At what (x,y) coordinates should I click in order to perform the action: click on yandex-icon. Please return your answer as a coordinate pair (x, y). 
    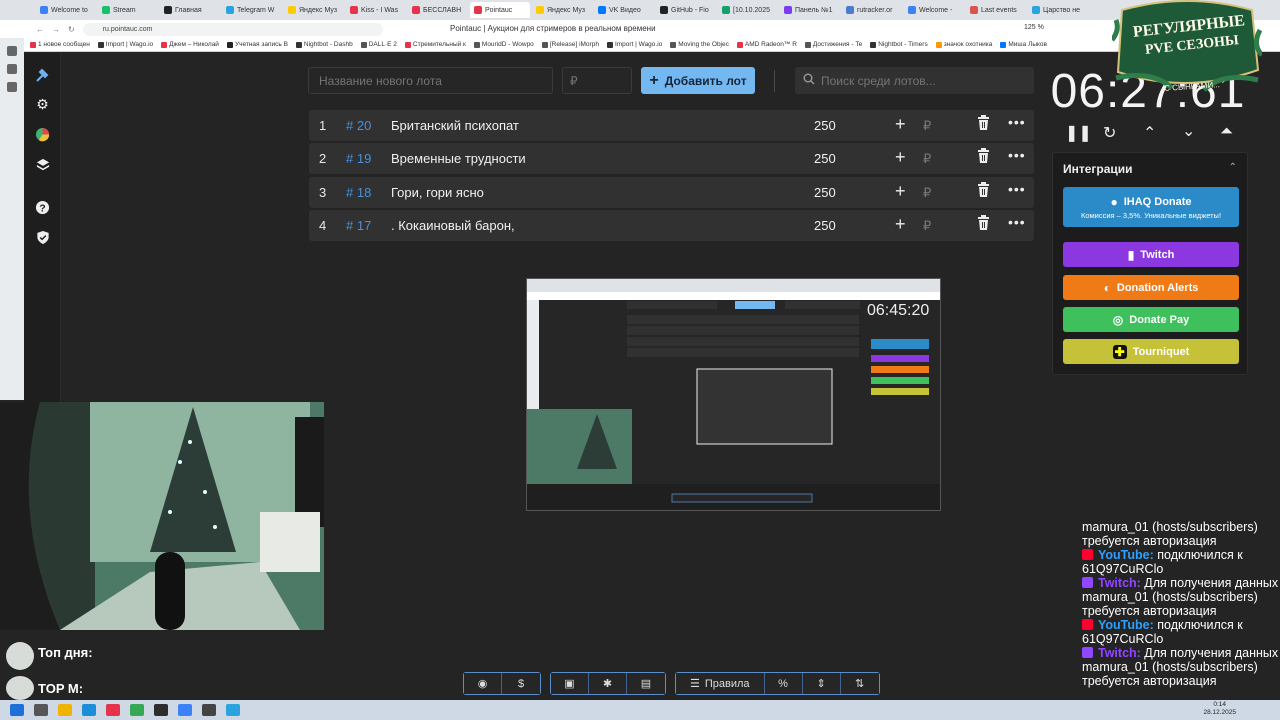
    Looking at the image, I should click on (113, 710).